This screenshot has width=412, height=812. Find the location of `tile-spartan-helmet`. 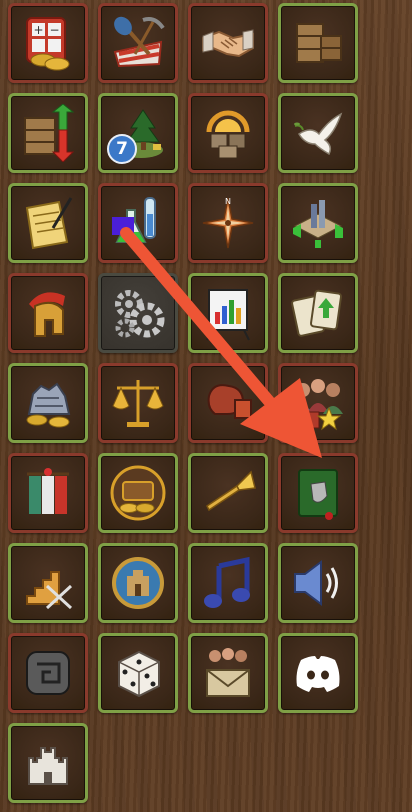

tile-spartan-helmet is located at coordinates (48, 313).